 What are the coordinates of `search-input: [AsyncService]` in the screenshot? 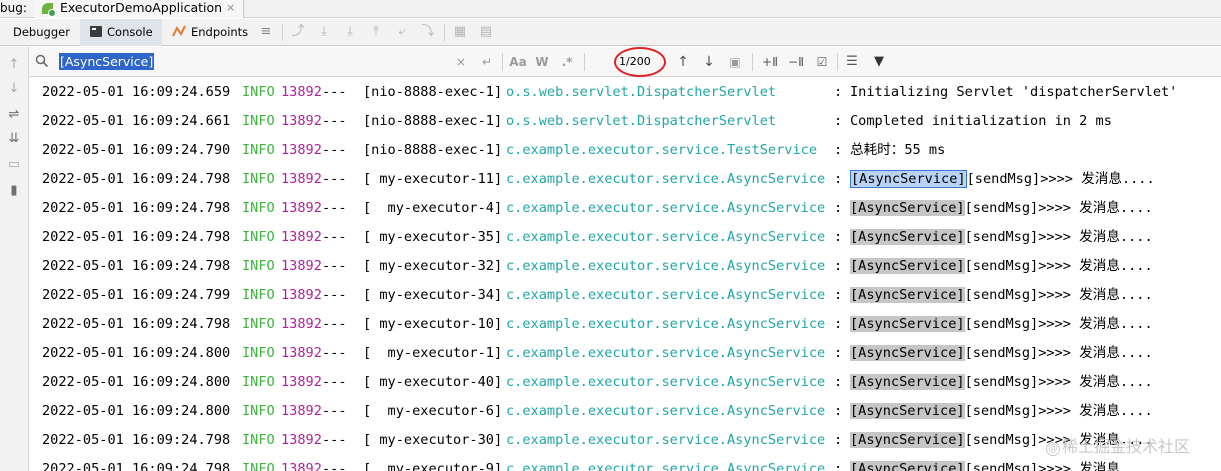 It's located at (107, 61).